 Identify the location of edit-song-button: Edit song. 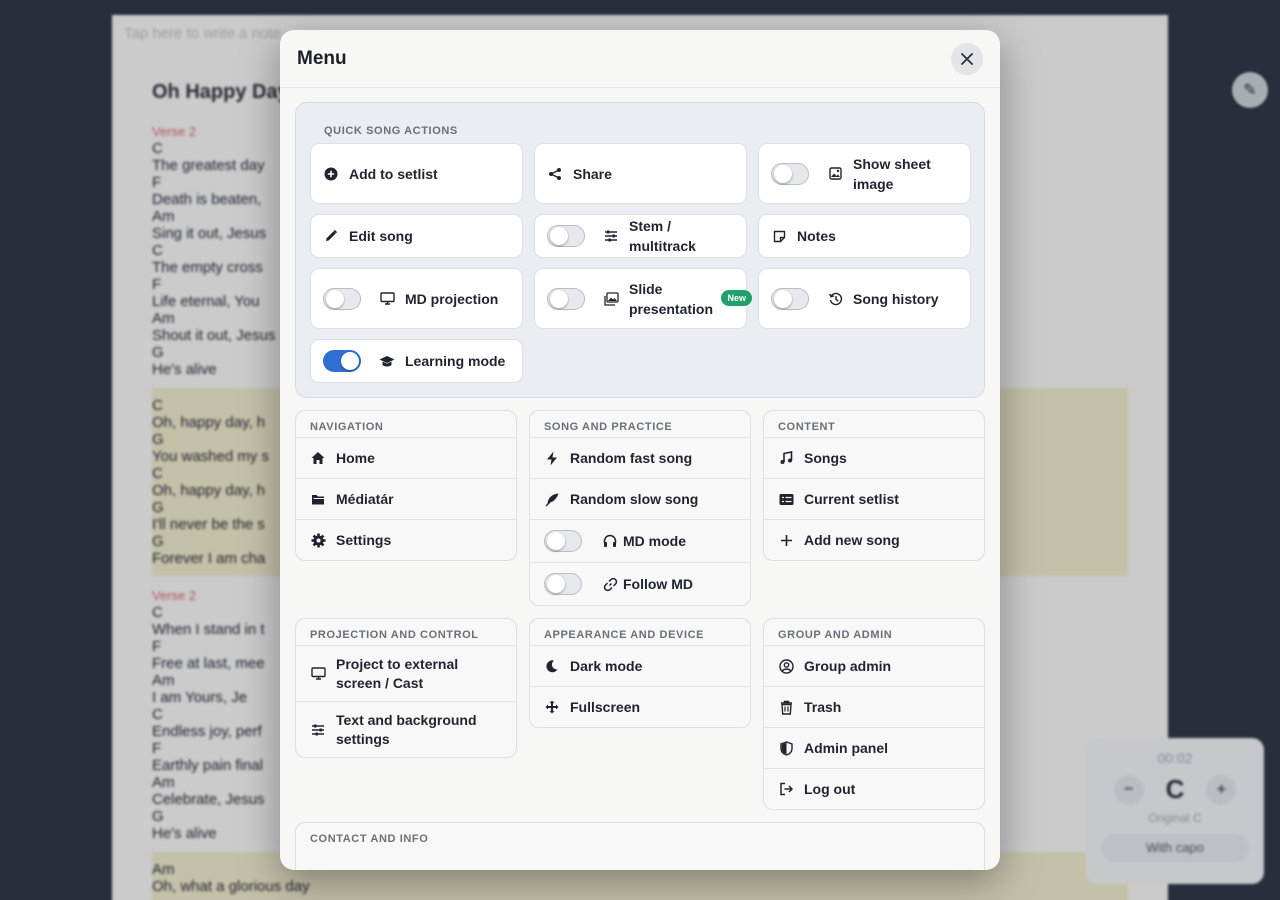
(416, 236).